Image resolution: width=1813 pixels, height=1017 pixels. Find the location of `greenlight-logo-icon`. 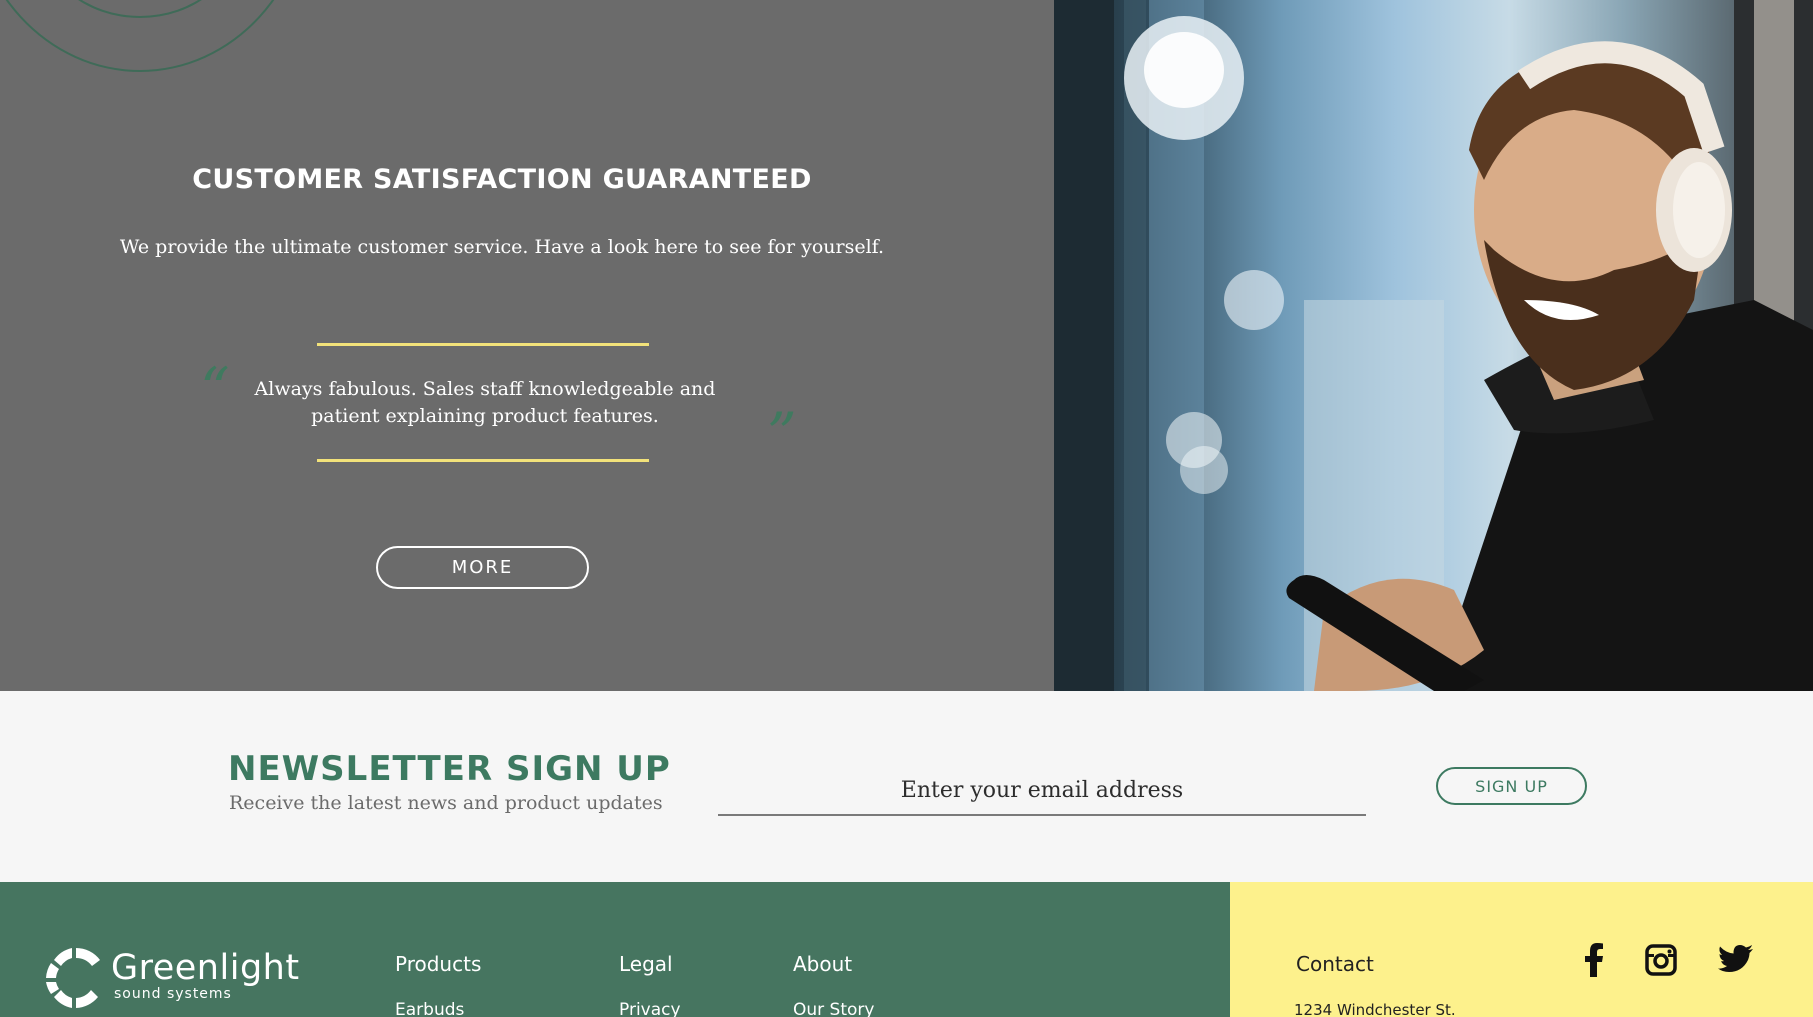

greenlight-logo-icon is located at coordinates (76, 978).